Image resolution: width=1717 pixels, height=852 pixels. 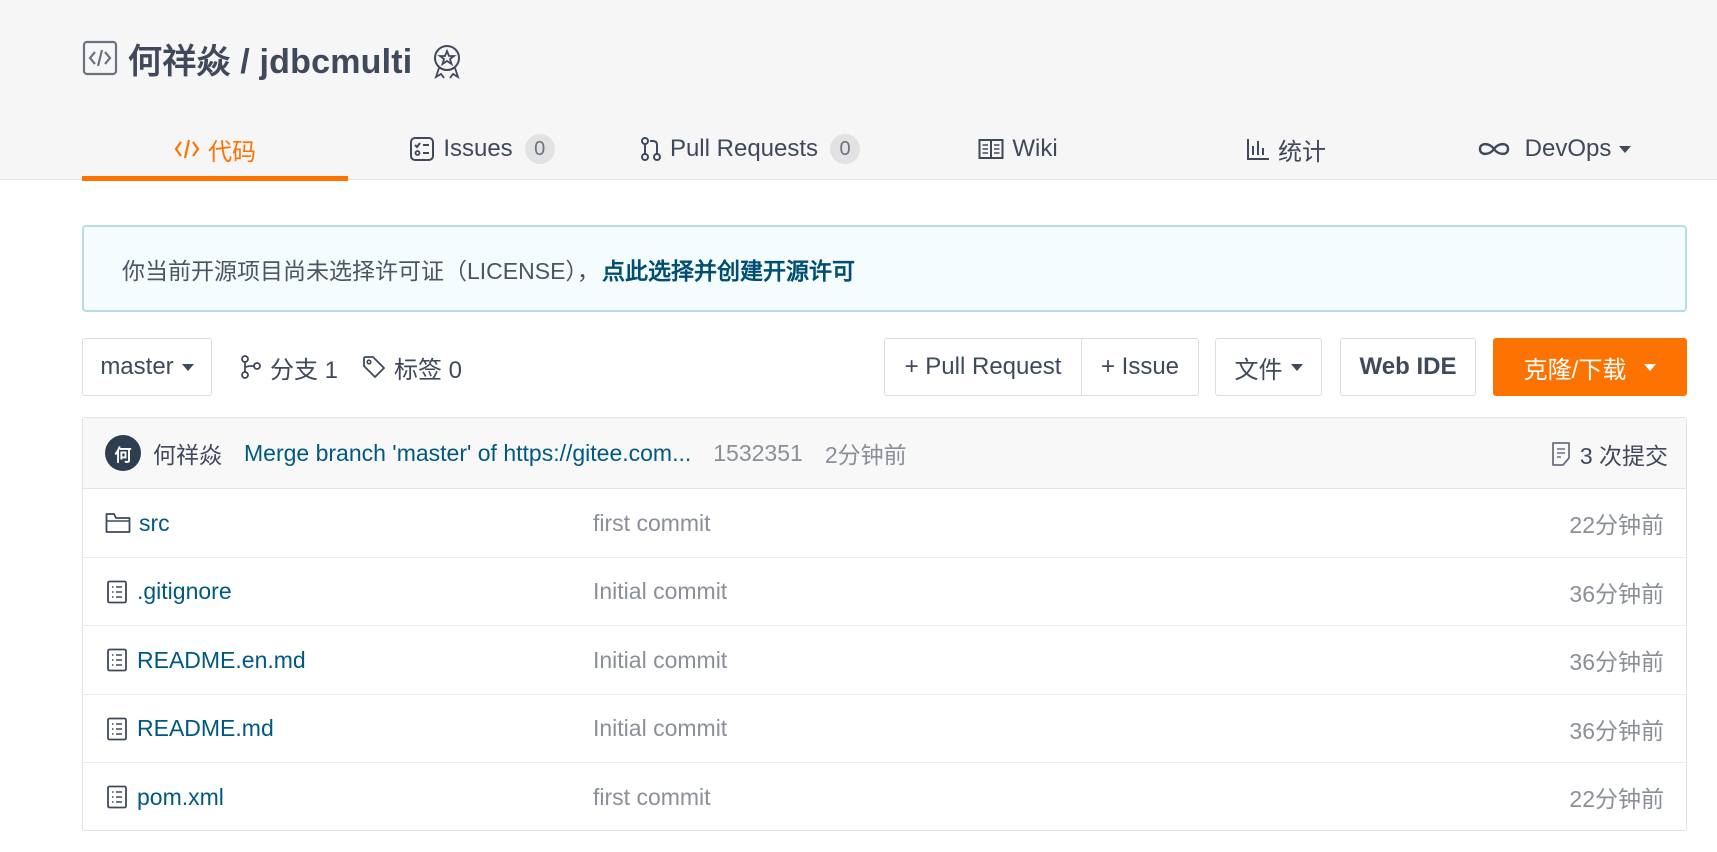 What do you see at coordinates (187, 453) in the screenshot?
I see `commit-author: 何祥焱` at bounding box center [187, 453].